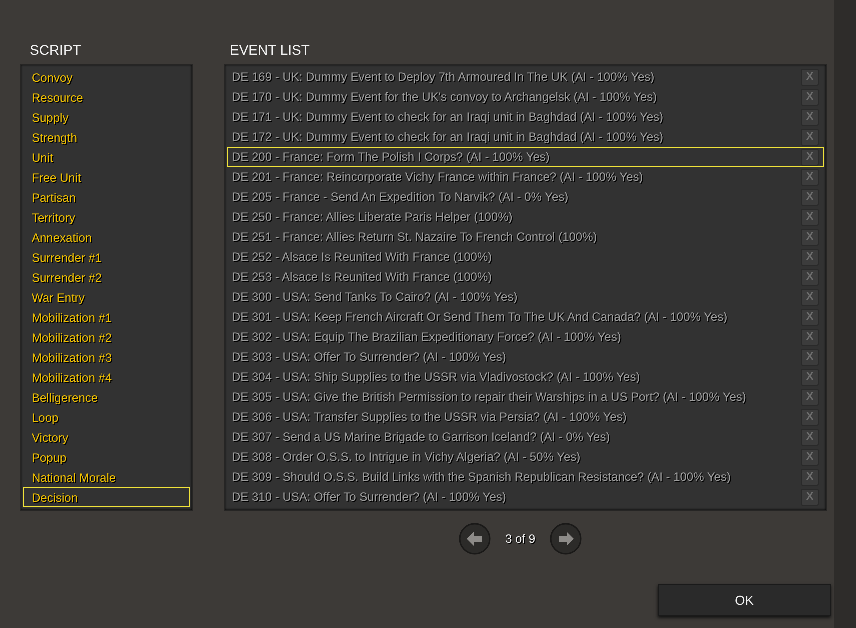 Image resolution: width=856 pixels, height=628 pixels. Describe the element at coordinates (427, 337) in the screenshot. I see `event-label: DE 302 - USA: Equip The Brazilian Expeditionary Force? (AI - 100% Yes)` at that location.